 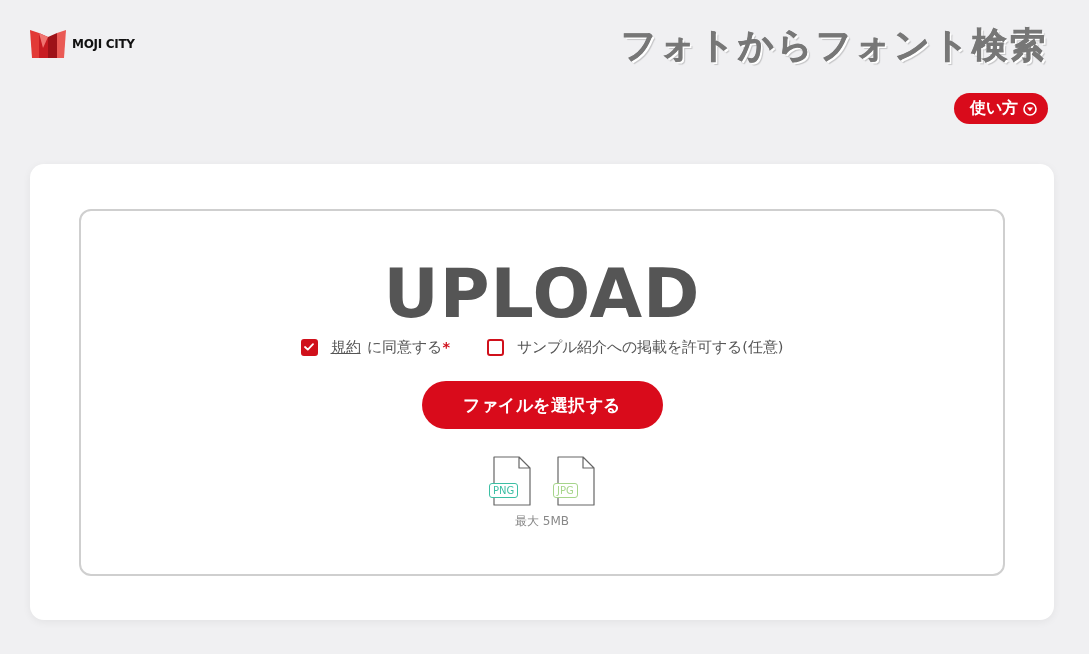 What do you see at coordinates (565, 490) in the screenshot?
I see `file-type-tag: JPG` at bounding box center [565, 490].